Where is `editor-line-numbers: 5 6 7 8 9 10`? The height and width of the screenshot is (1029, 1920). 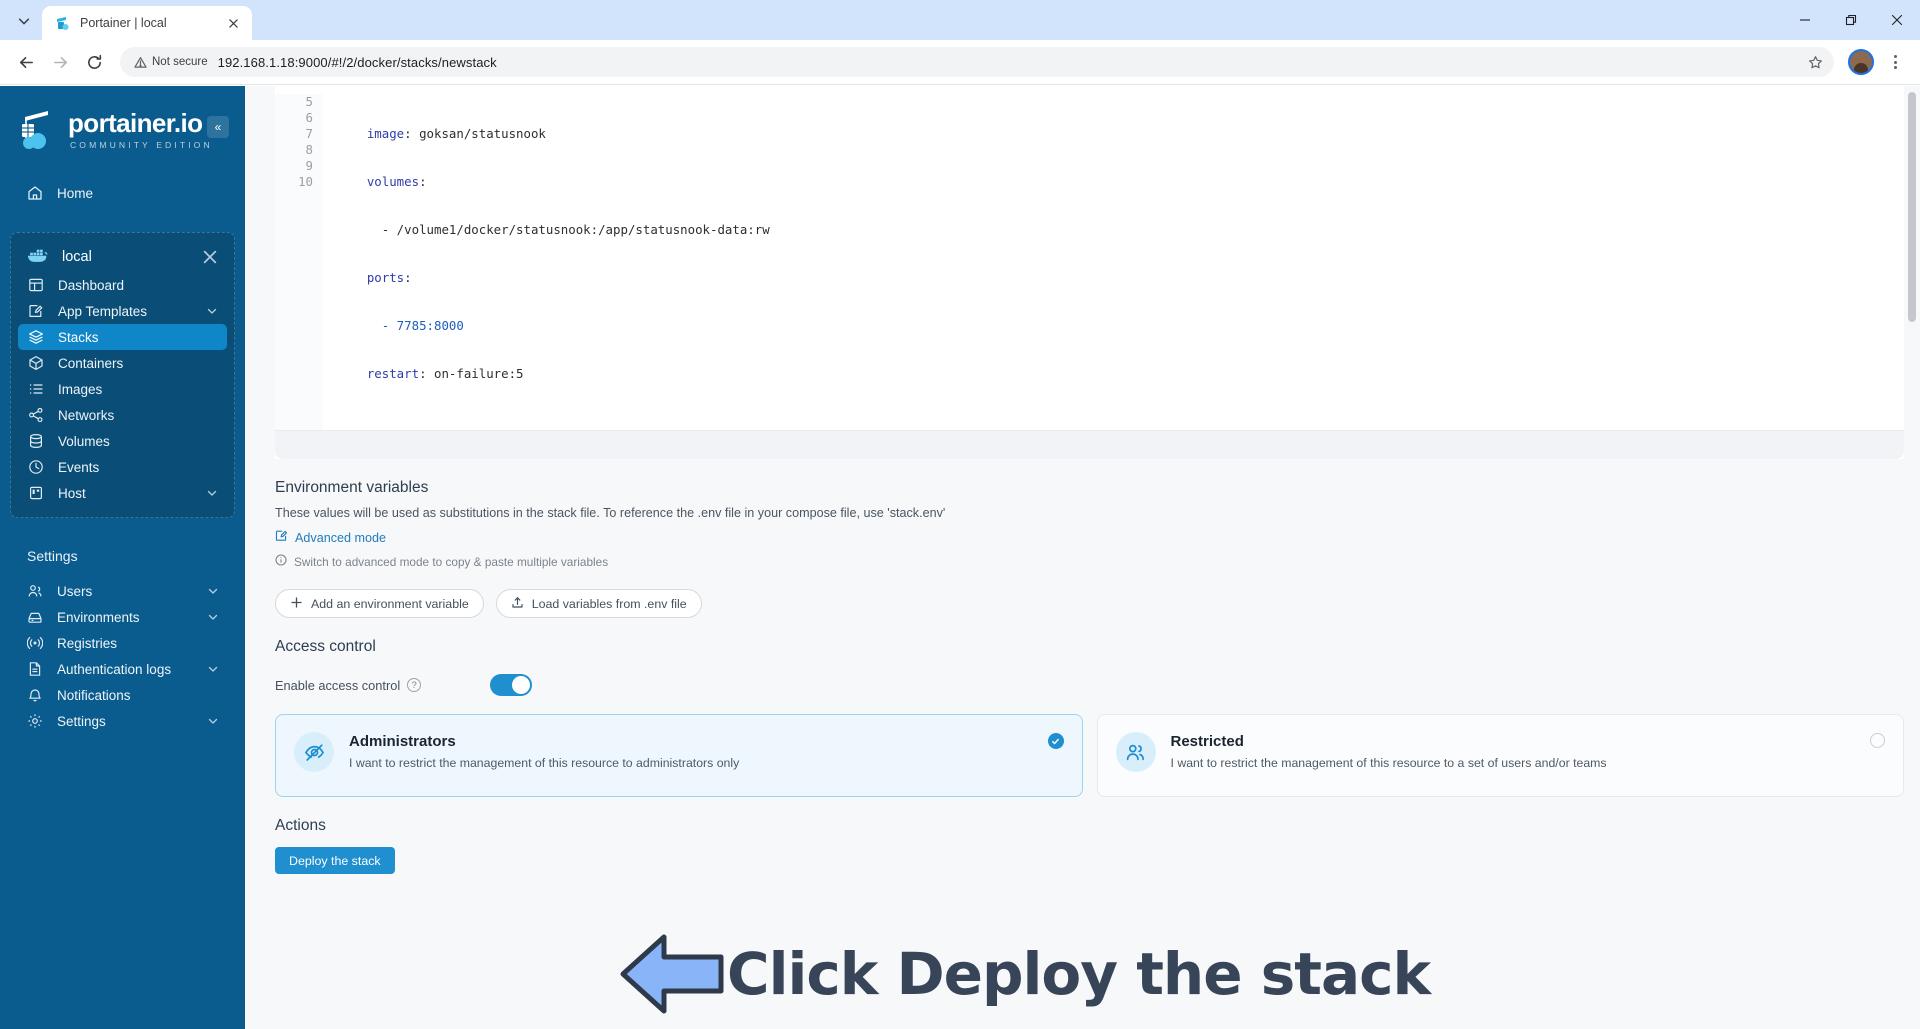 editor-line-numbers: 5 6 7 8 9 10 is located at coordinates (299, 262).